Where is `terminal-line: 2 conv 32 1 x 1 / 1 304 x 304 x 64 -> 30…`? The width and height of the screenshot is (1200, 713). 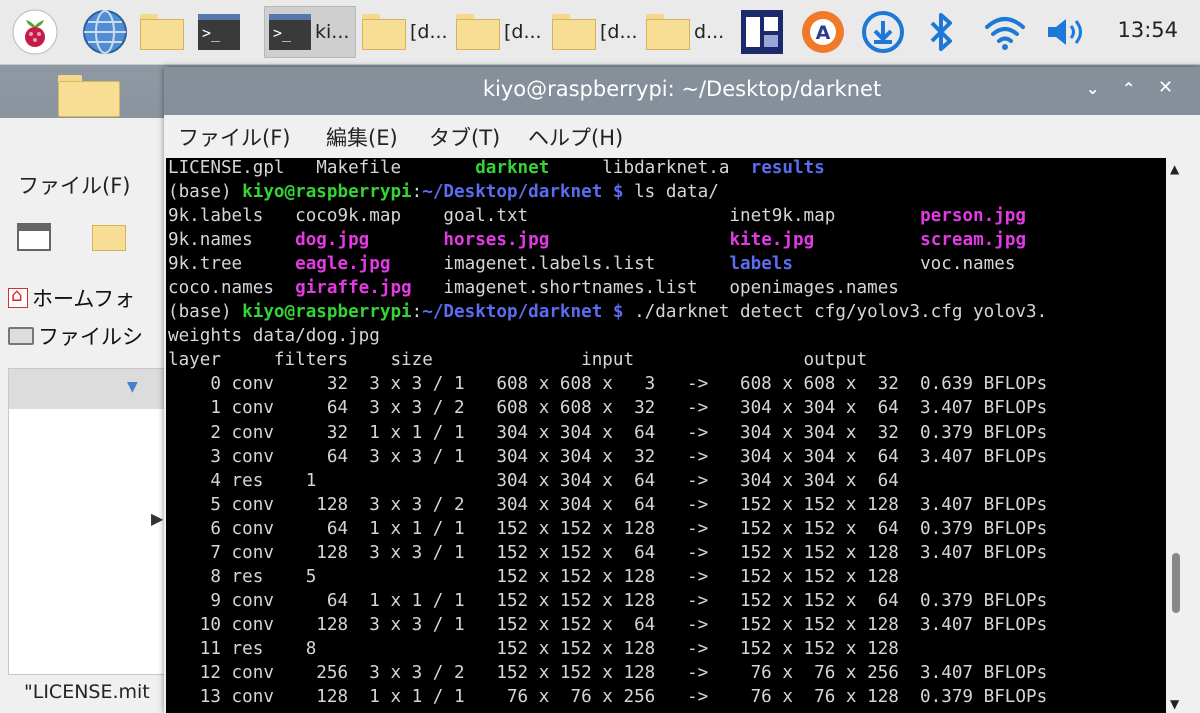
terminal-line: 2 conv 32 1 x 1 / 1 304 x 304 x 64 -> 30… is located at coordinates (607, 433).